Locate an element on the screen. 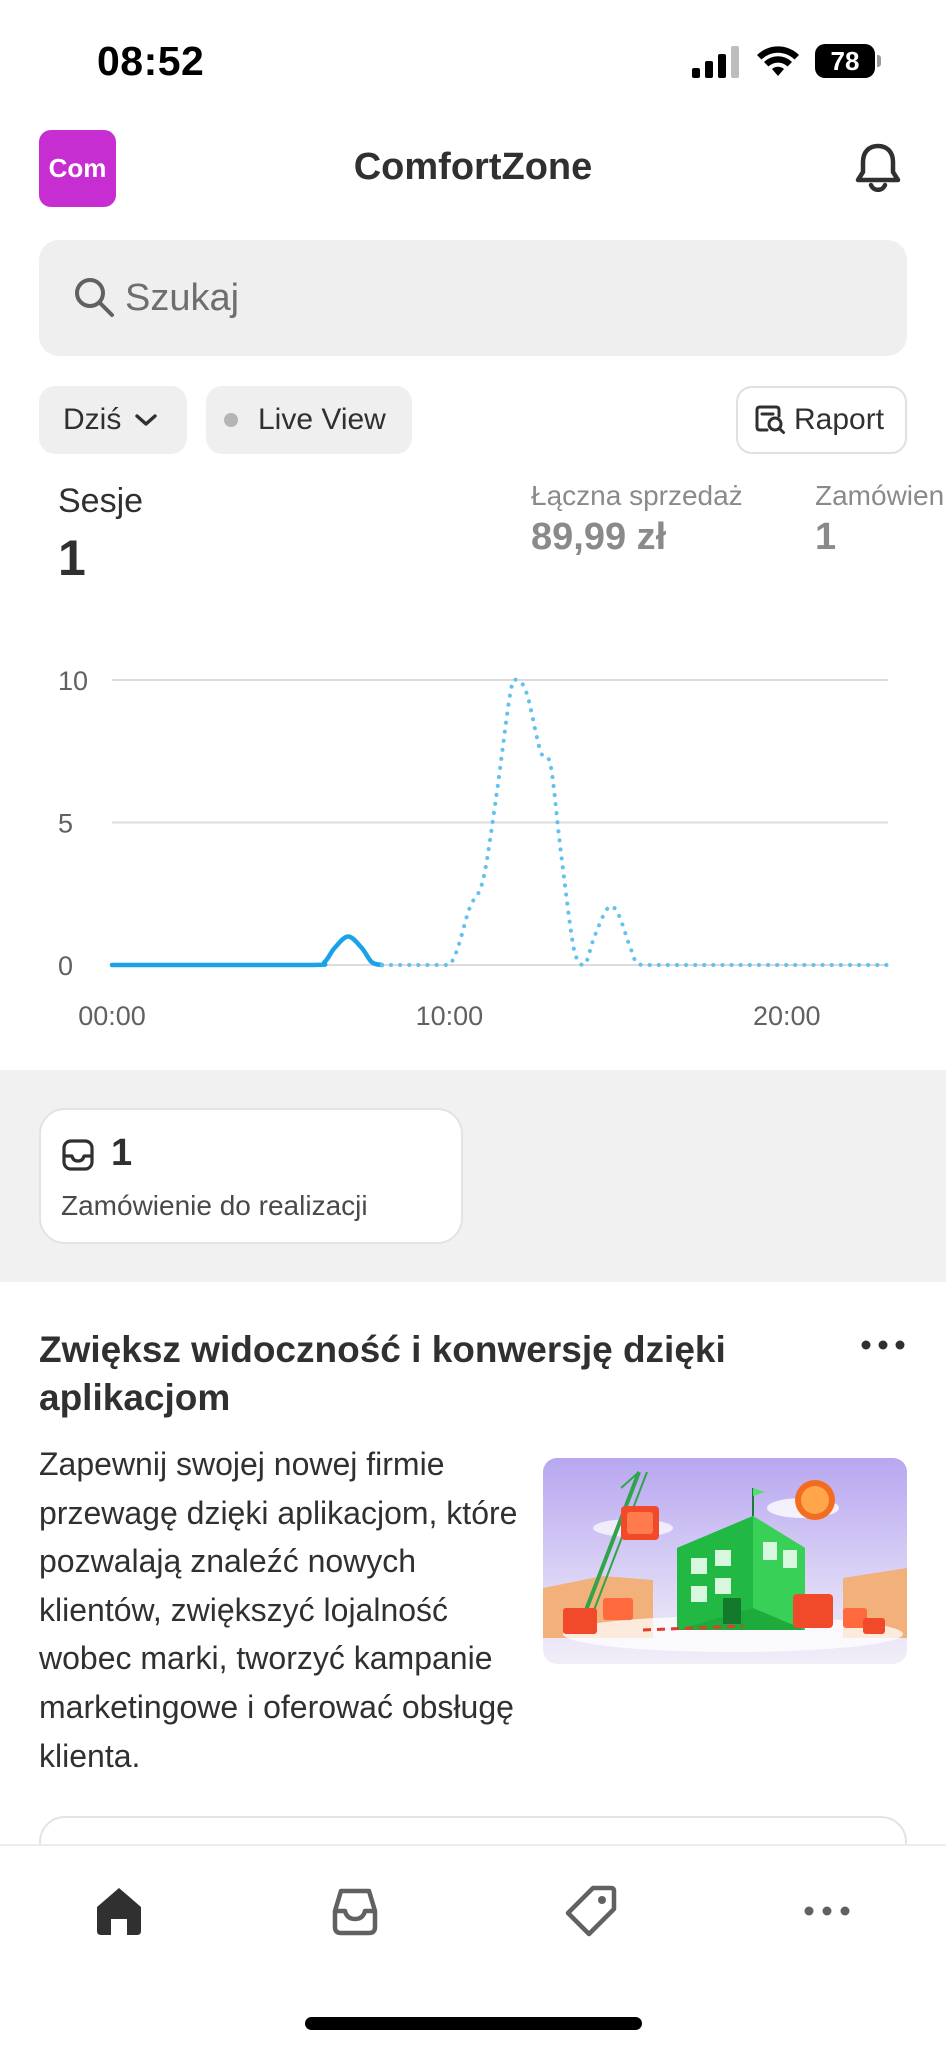 The height and width of the screenshot is (2047, 946). orders-section: 1 Zamówienie do realizacji is located at coordinates (473, 1176).